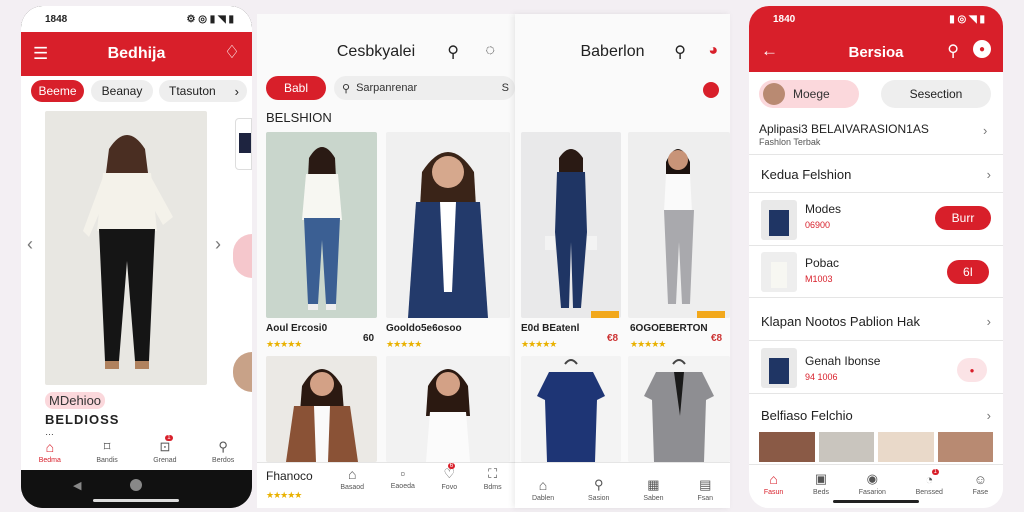  Describe the element at coordinates (705, 484) in the screenshot. I see `bag-icon: ▤` at that location.